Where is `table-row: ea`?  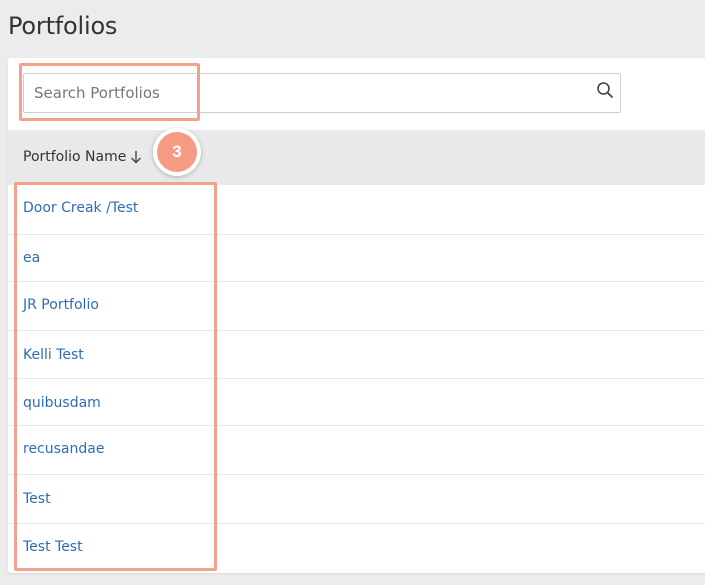 table-row: ea is located at coordinates (356, 258).